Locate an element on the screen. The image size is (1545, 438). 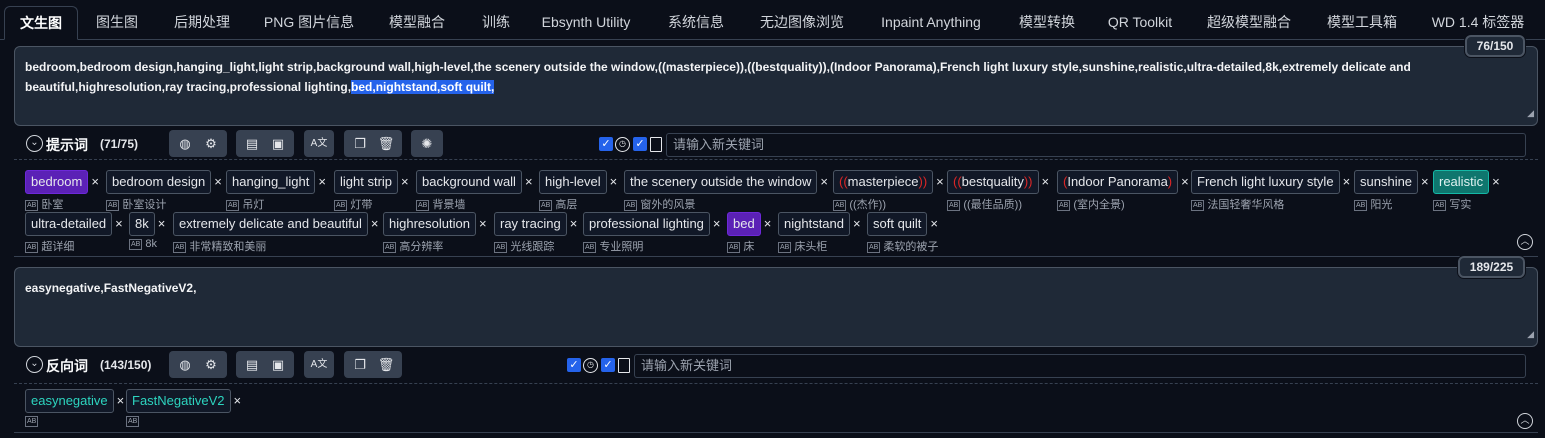
prompt-tag: French light luxury style × AB 法国轻奢华风格 is located at coordinates (1270, 191).